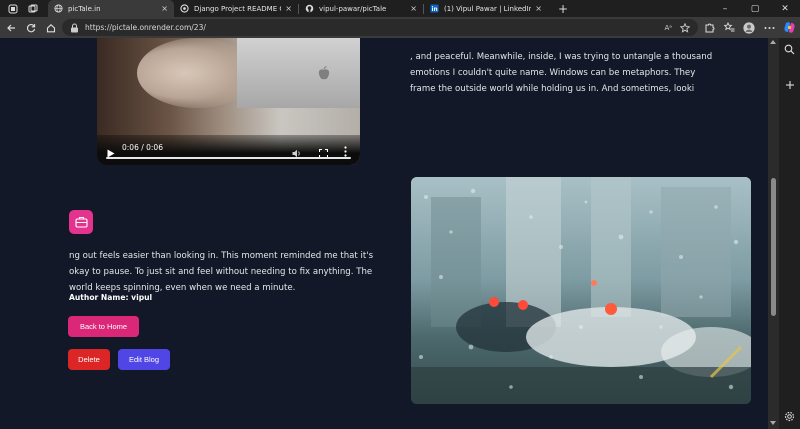 The height and width of the screenshot is (429, 800). What do you see at coordinates (228, 101) in the screenshot?
I see `story-video-player: 0:06 / 0:06` at bounding box center [228, 101].